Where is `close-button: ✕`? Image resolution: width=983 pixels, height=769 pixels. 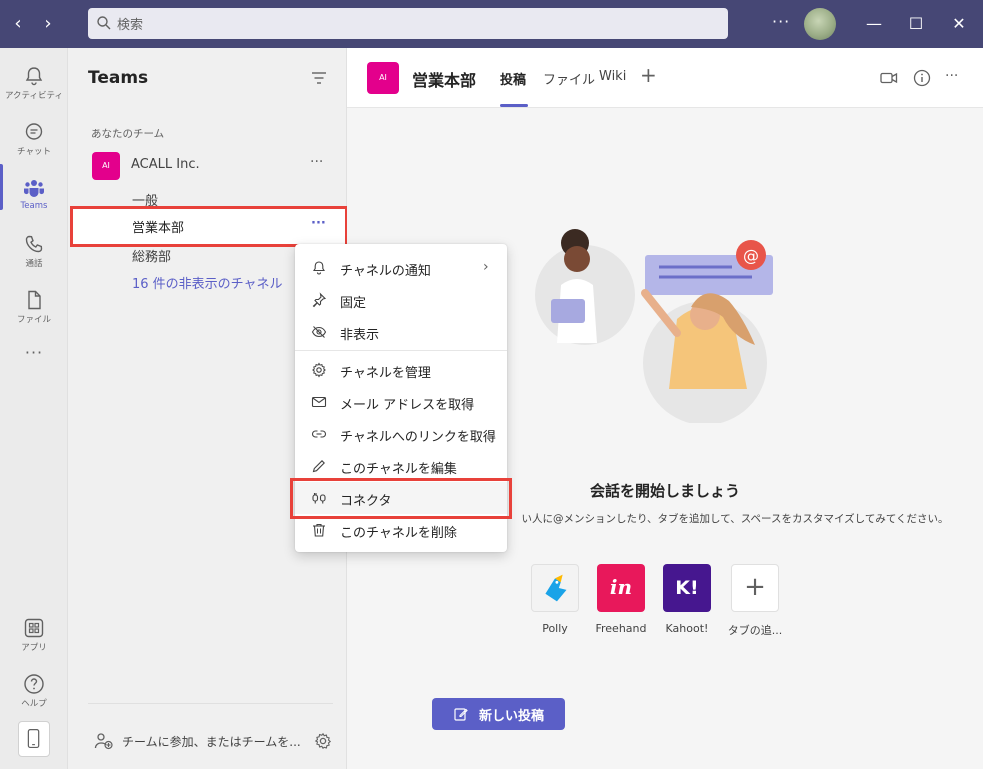
close-button: ✕ is located at coordinates (959, 24).